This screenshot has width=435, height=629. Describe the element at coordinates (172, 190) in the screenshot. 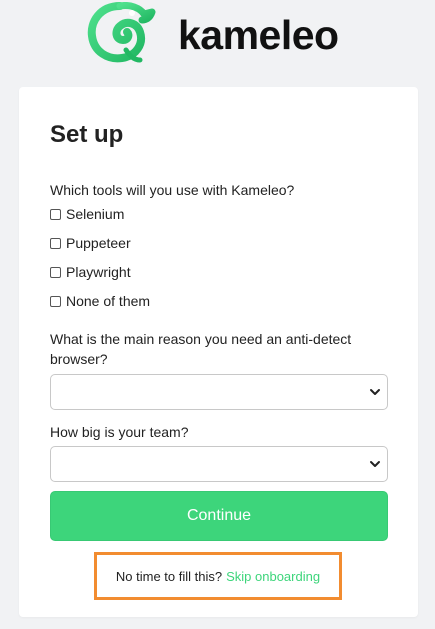

I see `tools-question: Which tools will you use with Kameleo?` at that location.